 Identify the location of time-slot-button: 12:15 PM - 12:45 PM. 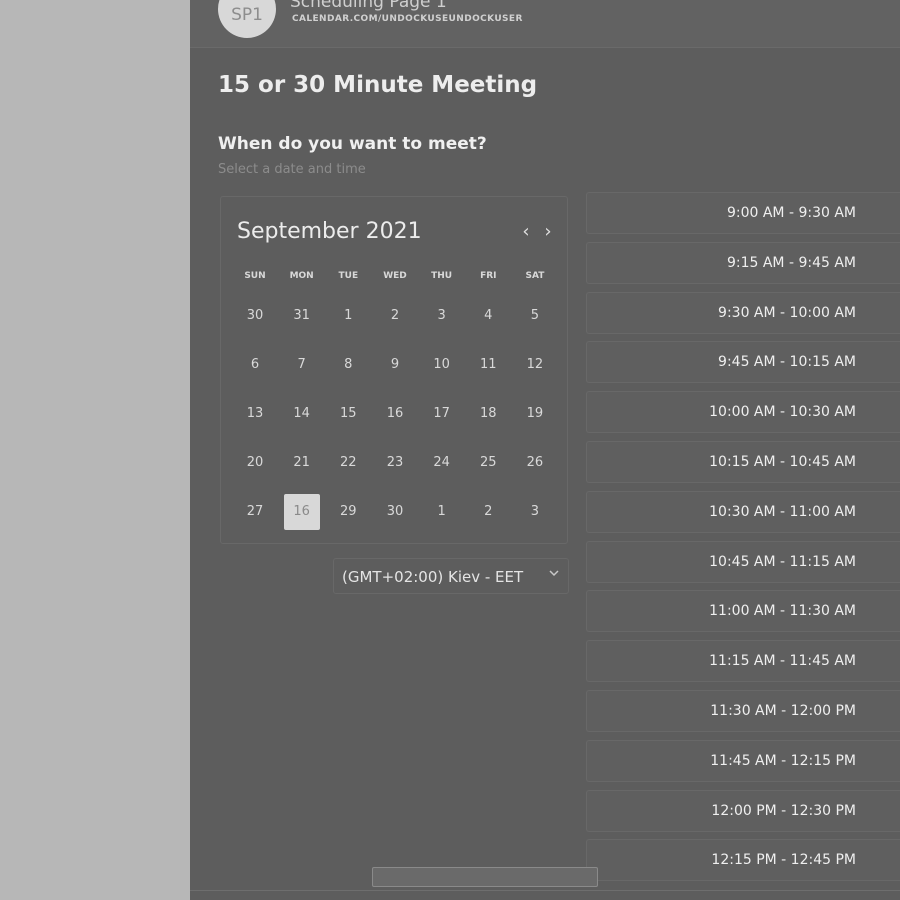
(743, 860).